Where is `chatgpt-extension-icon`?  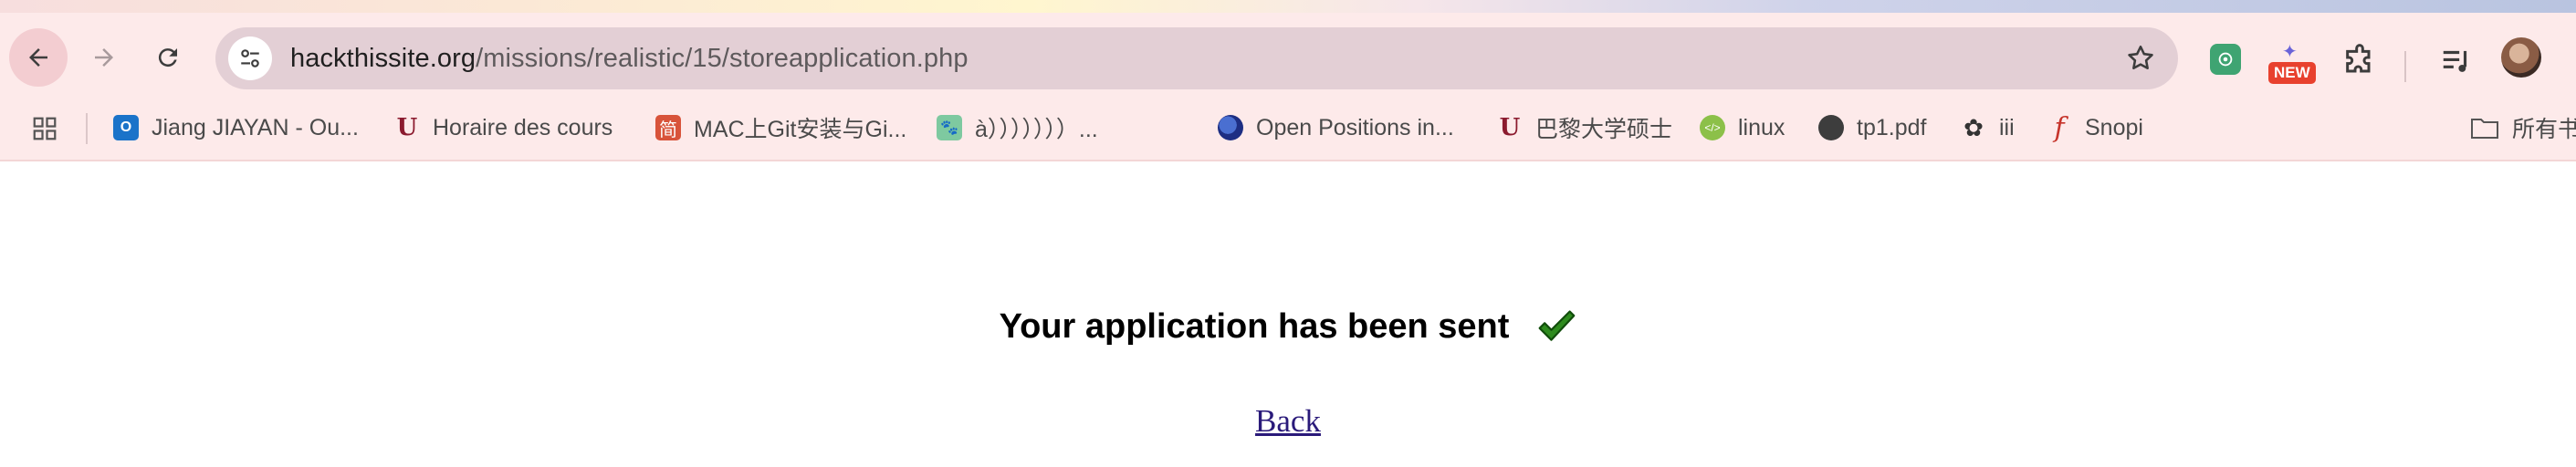
chatgpt-extension-icon is located at coordinates (2225, 60).